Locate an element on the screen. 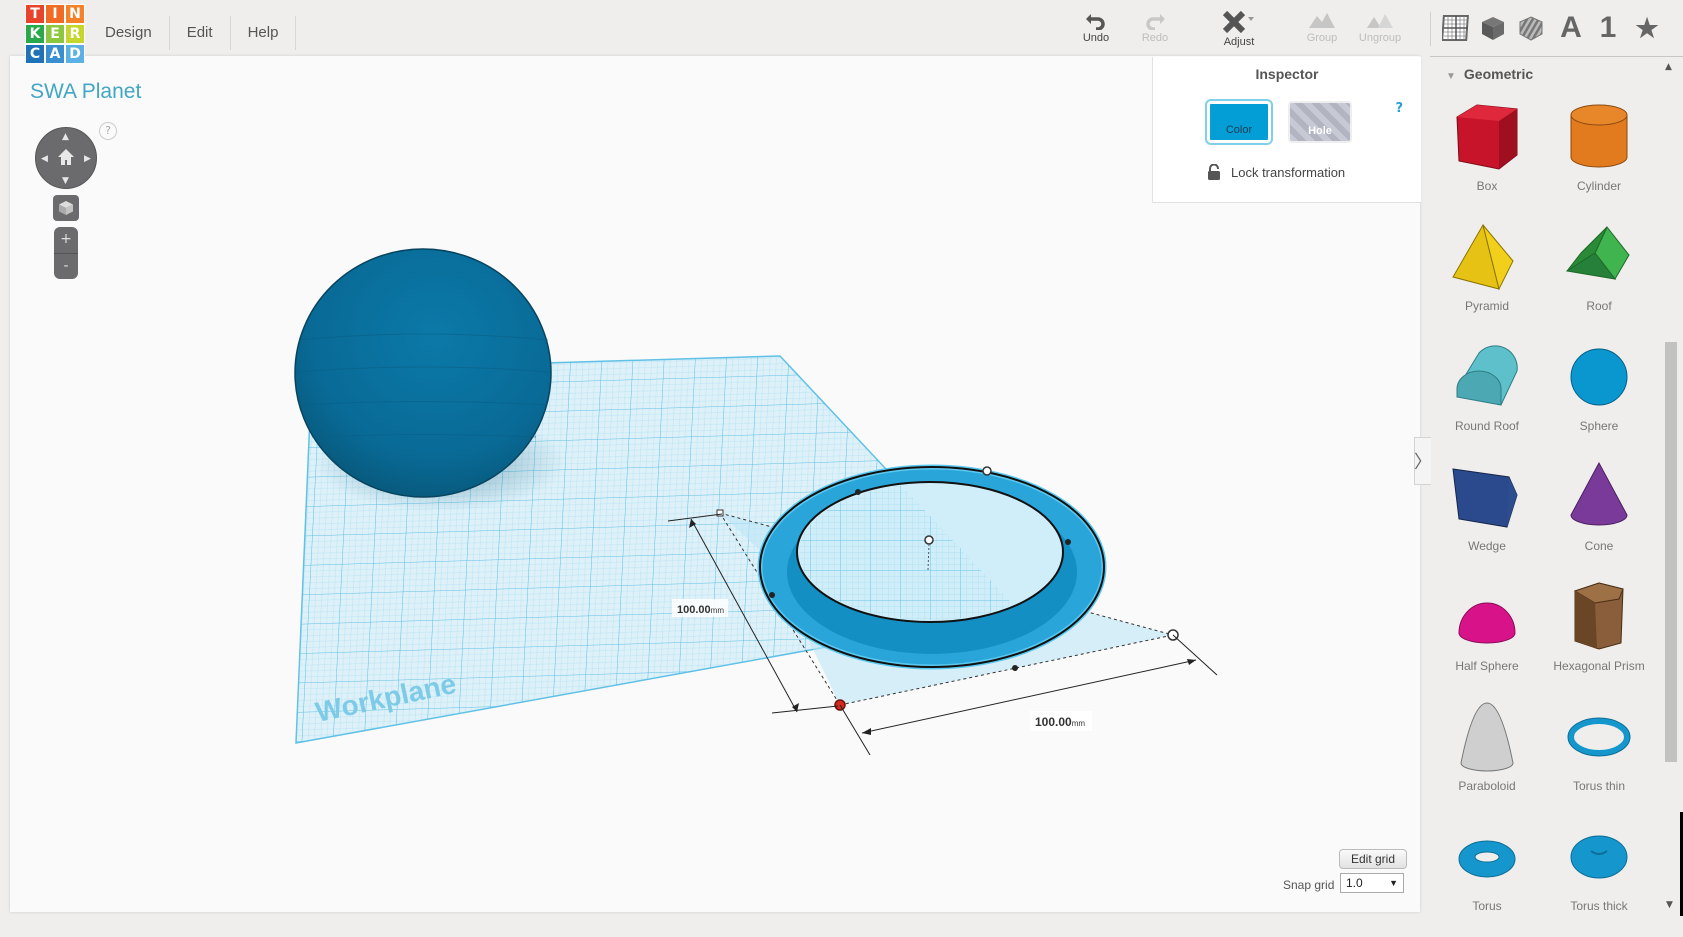  torus-thin-icon is located at coordinates (1599, 737).